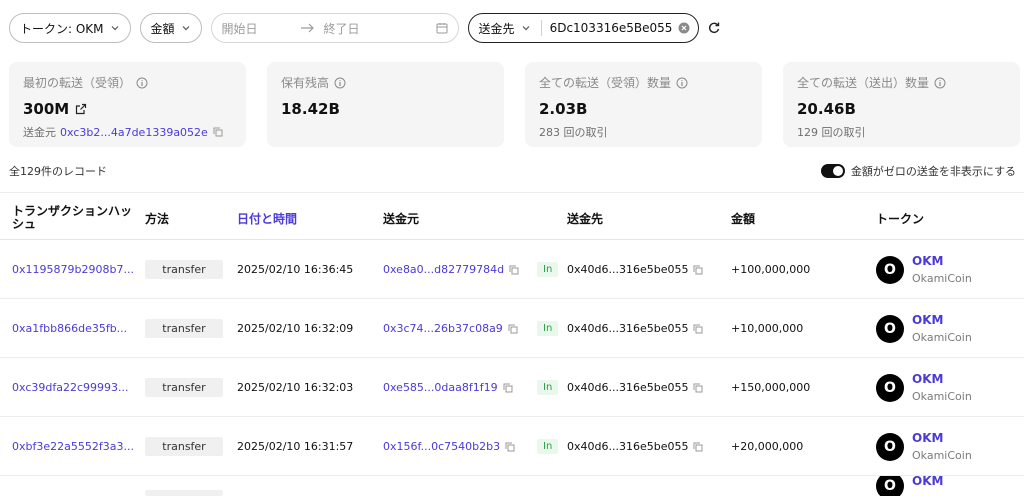 This screenshot has width=1024, height=501. I want to click on table-row-partial: O OKM, so click(512, 486).